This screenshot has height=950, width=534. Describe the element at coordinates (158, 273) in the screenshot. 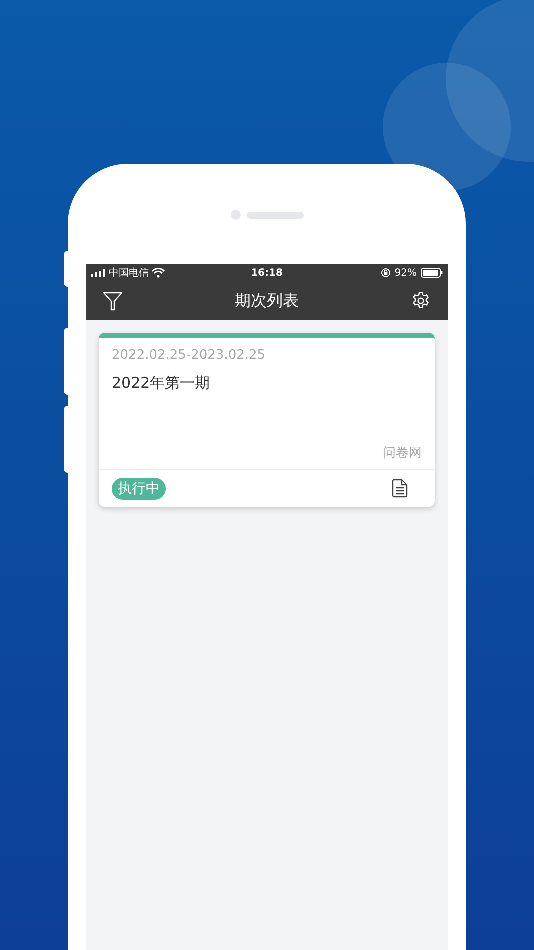

I see `wifi-icon` at that location.